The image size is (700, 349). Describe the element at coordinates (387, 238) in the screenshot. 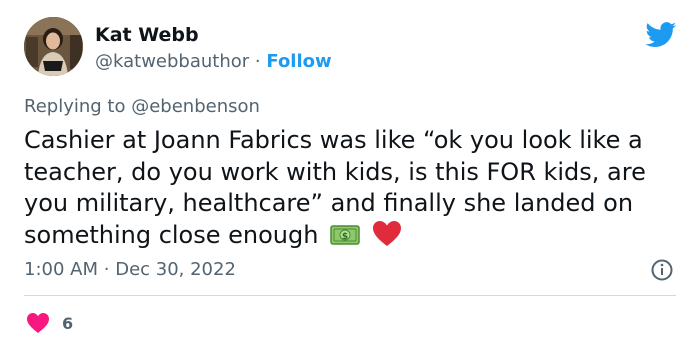

I see `red-heart-icon` at that location.